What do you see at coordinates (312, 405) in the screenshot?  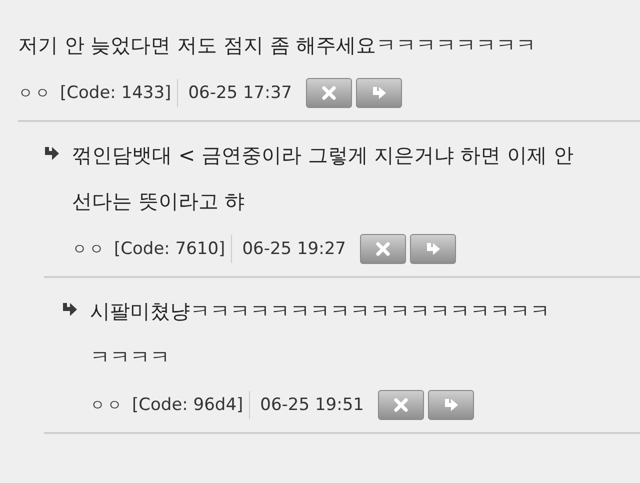 I see `comment-datetime: 06-25 19:51` at bounding box center [312, 405].